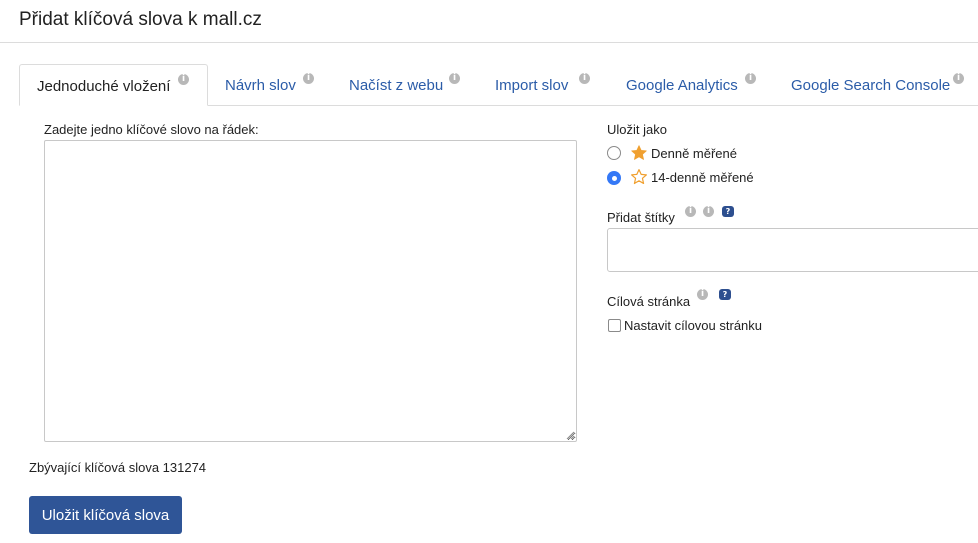 This screenshot has height=543, width=978. I want to click on set-target-page-label: Nastavit cílovou stránku, so click(693, 325).